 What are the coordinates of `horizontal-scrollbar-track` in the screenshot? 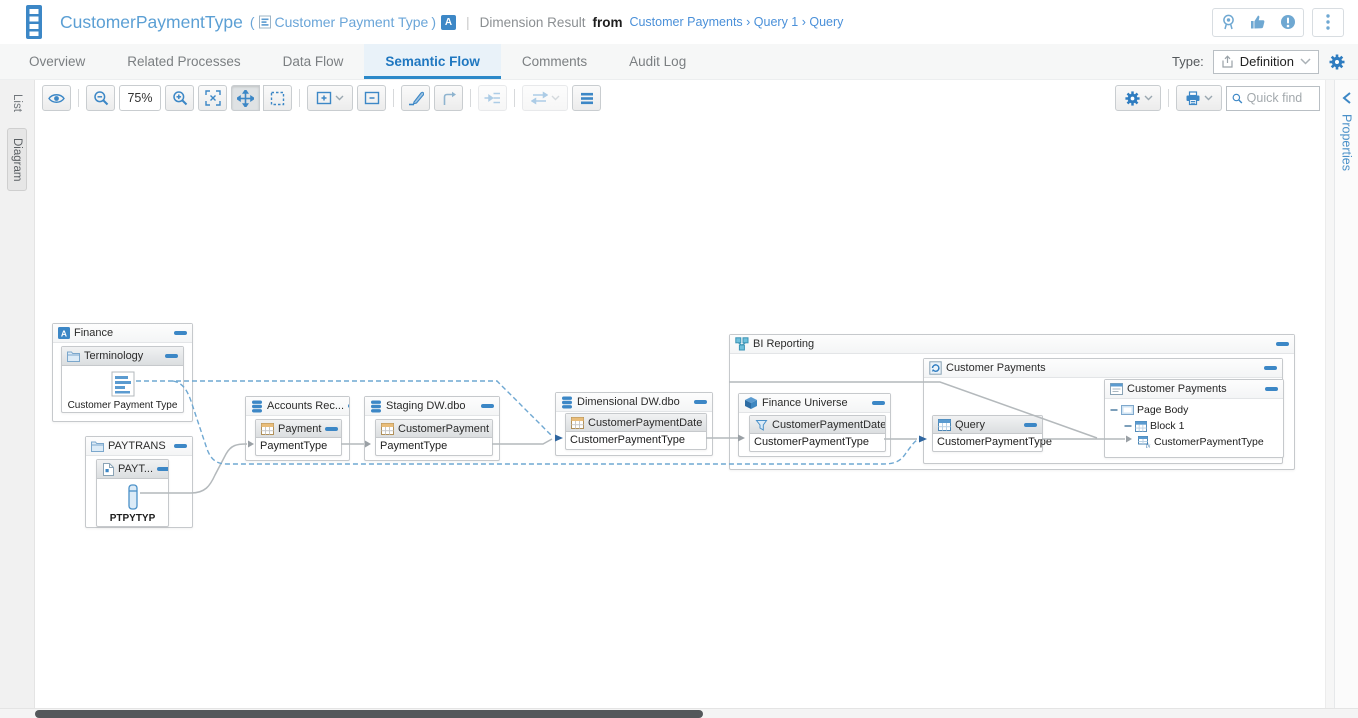 It's located at (679, 713).